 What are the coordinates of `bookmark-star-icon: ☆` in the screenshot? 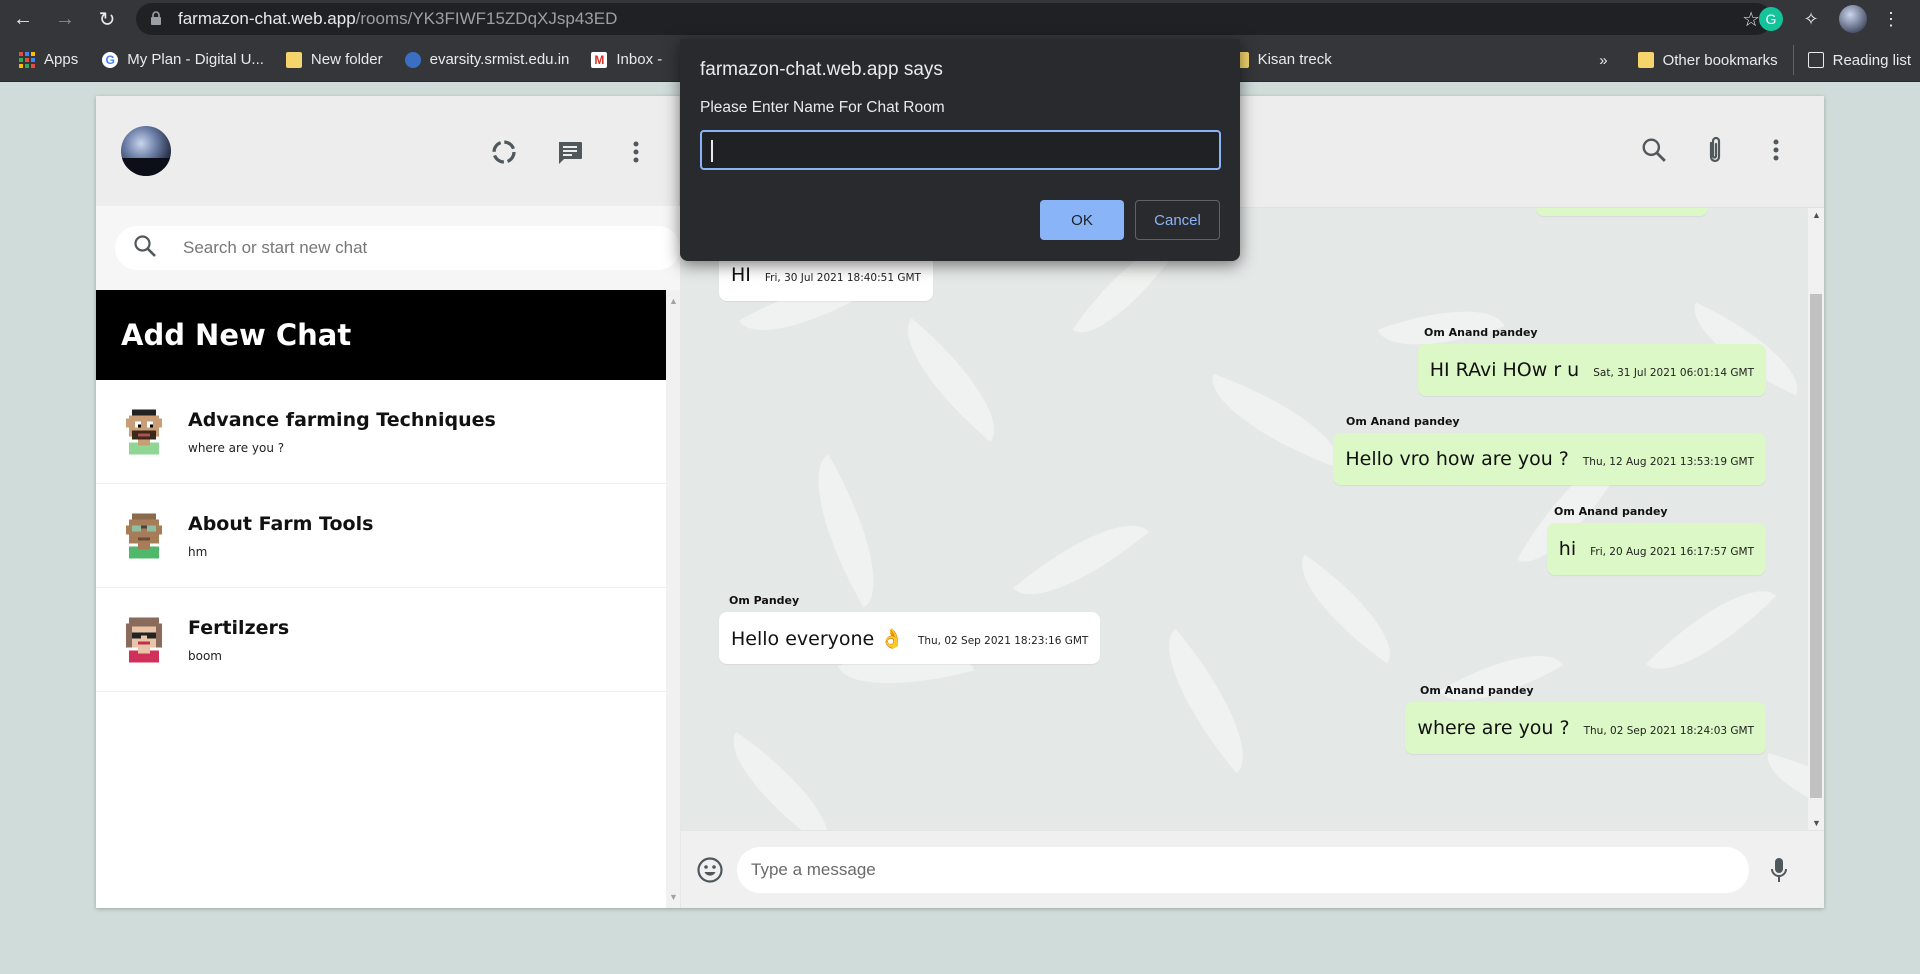 It's located at (1751, 19).